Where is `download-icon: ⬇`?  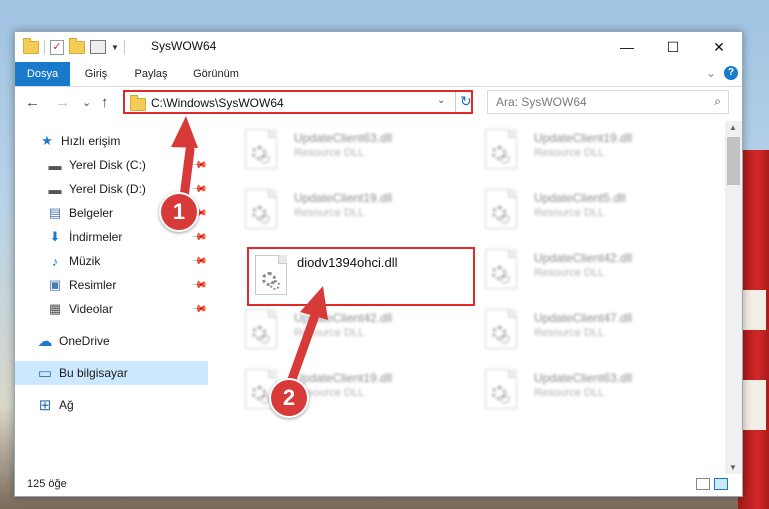
download-icon: ⬇ is located at coordinates (55, 236).